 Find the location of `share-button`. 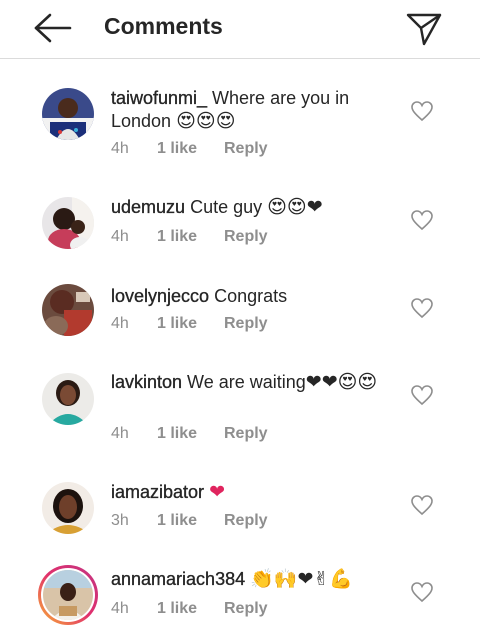

share-button is located at coordinates (424, 29).